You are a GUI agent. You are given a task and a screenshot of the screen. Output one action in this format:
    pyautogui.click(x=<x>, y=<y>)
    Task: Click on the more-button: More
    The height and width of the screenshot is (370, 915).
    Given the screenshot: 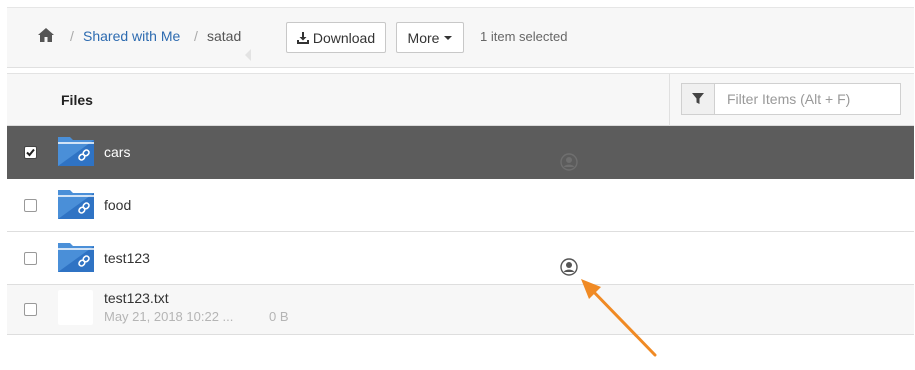 What is the action you would take?
    pyautogui.click(x=430, y=37)
    